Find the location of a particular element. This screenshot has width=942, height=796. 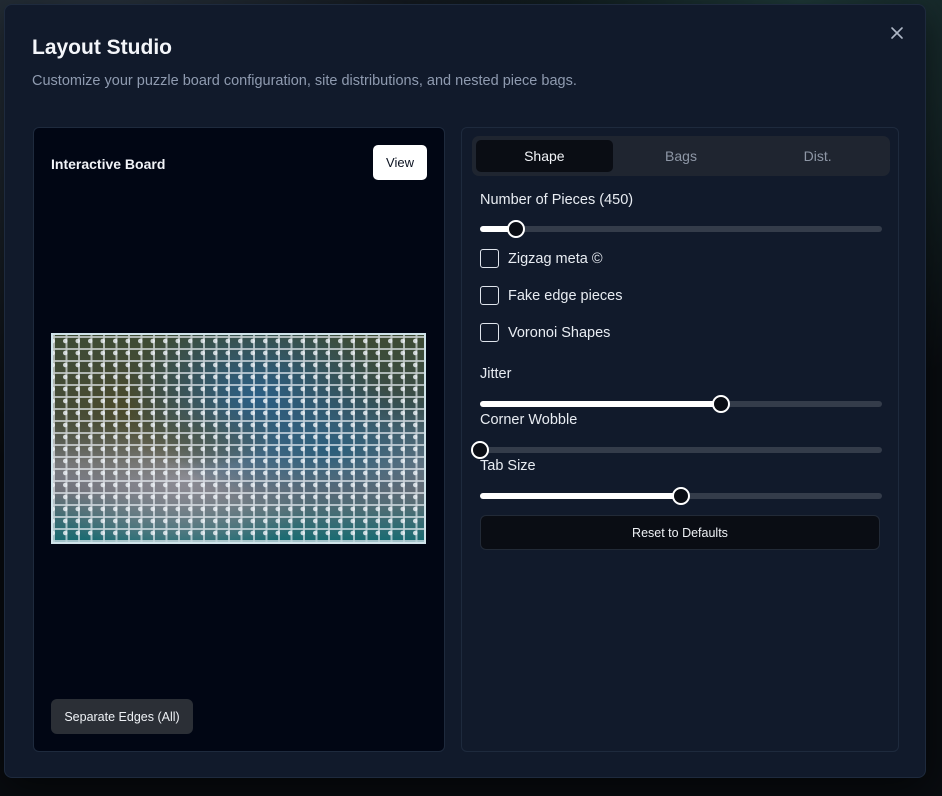

zigzag-meta-checkbox is located at coordinates (489, 258).